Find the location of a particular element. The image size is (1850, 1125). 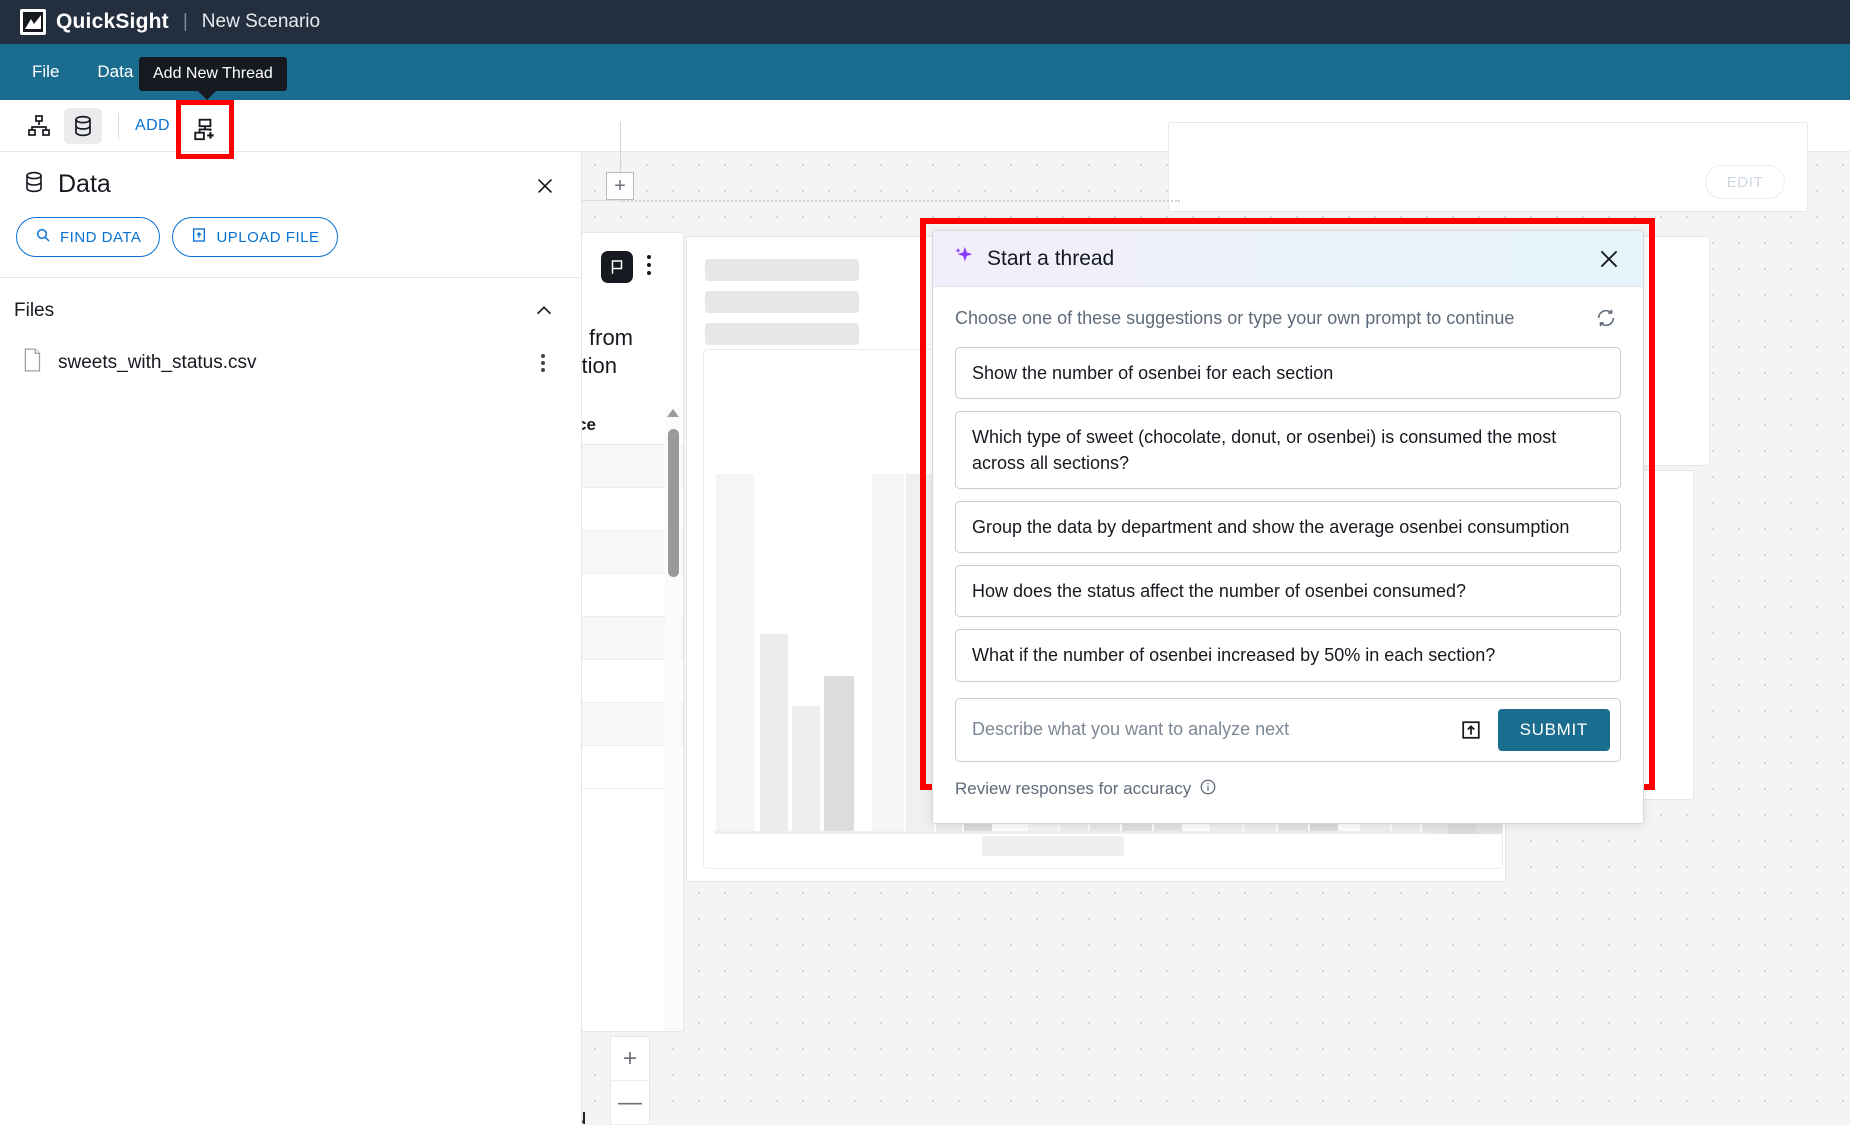

card-text-fragment-1: from is located at coordinates (611, 337).